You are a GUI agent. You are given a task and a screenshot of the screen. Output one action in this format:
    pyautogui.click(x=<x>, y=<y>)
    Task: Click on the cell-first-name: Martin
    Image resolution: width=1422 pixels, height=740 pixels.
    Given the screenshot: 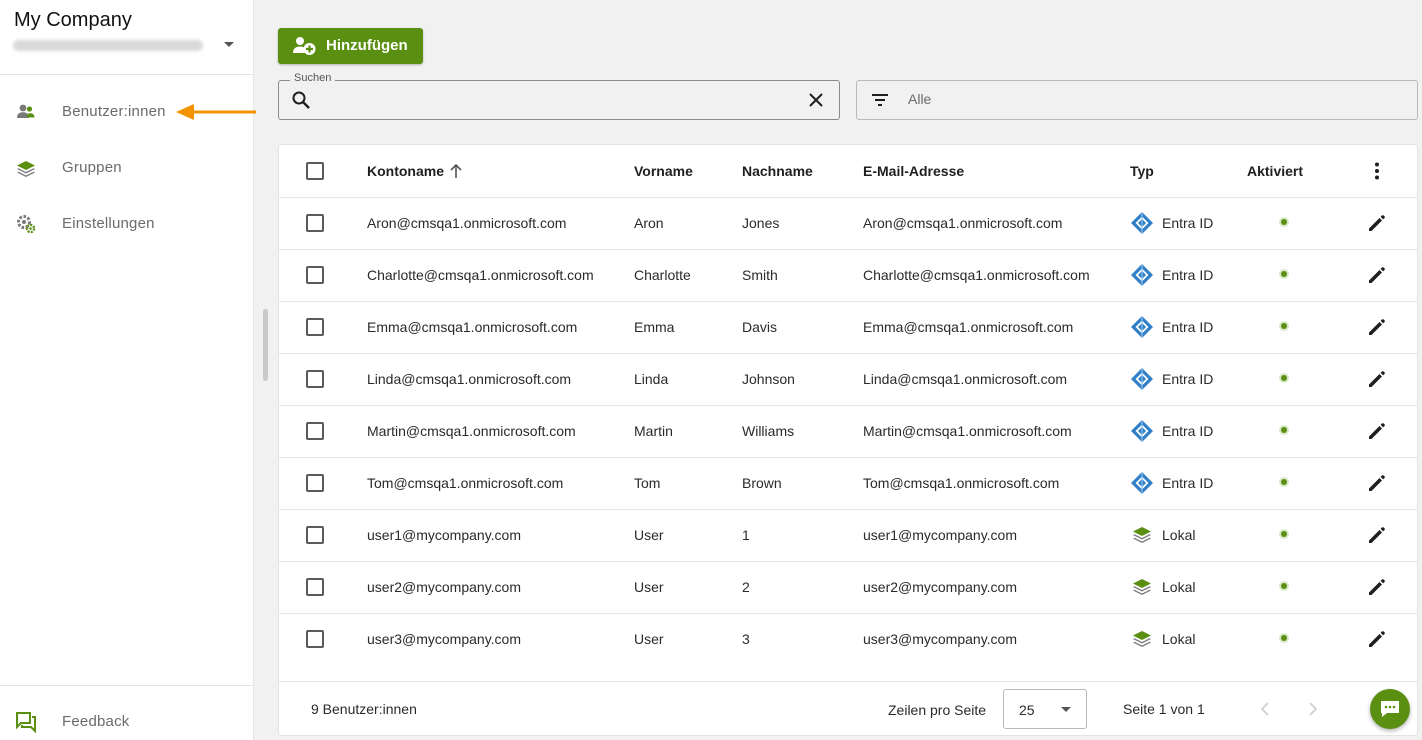 What is the action you would take?
    pyautogui.click(x=653, y=431)
    